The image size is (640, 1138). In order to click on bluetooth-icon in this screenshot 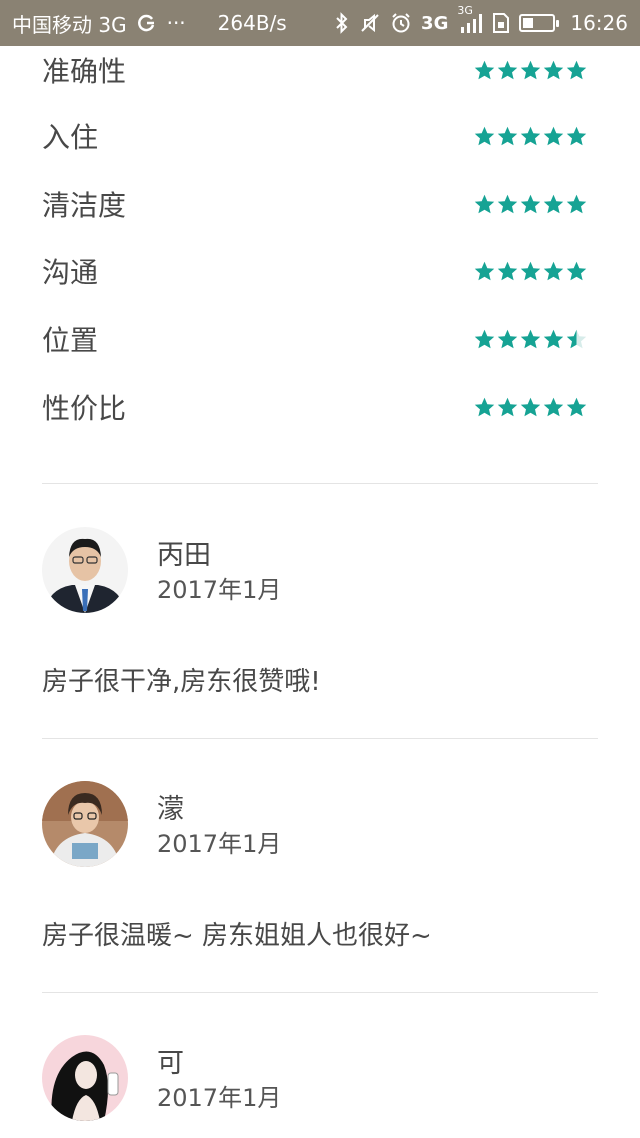, I will do `click(342, 23)`.